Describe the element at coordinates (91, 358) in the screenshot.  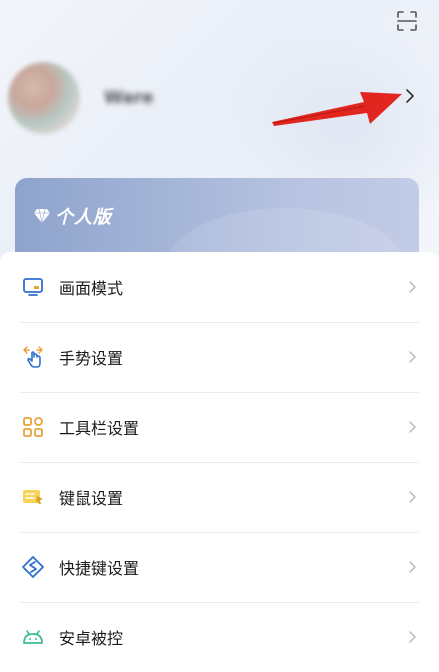
I see `menu-item-label: 手势设置` at that location.